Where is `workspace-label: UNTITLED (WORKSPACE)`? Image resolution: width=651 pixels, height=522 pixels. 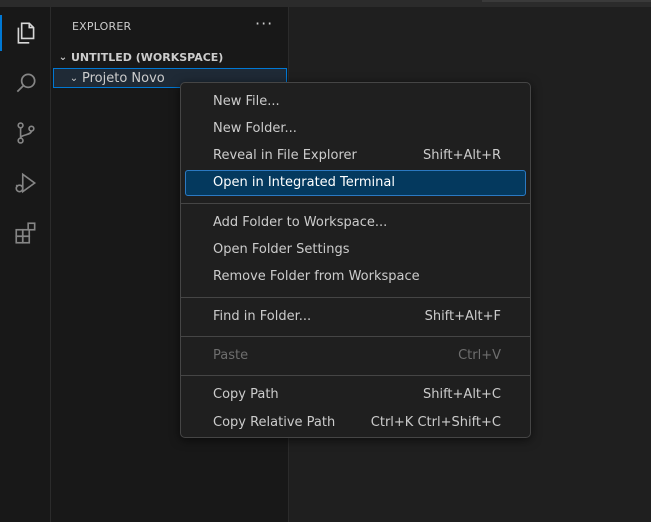 workspace-label: UNTITLED (WORKSPACE) is located at coordinates (147, 57).